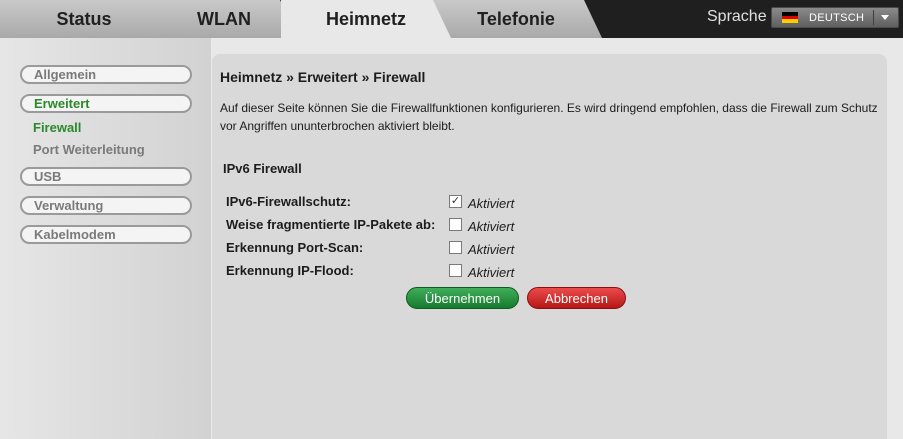 Image resolution: width=903 pixels, height=439 pixels. What do you see at coordinates (106, 234) in the screenshot?
I see `sidebar-item-kabelmodem: Kabelmodem` at bounding box center [106, 234].